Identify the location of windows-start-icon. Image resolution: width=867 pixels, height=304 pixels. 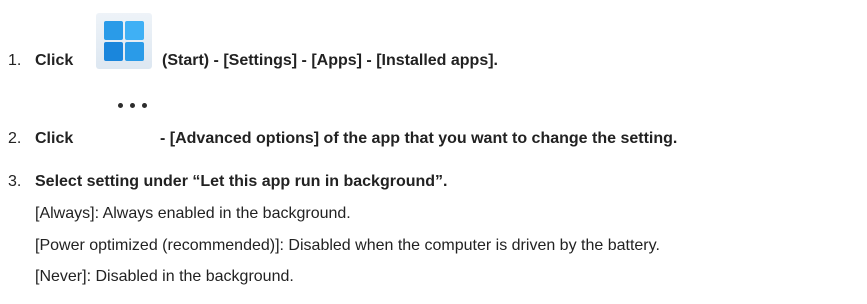
(124, 41).